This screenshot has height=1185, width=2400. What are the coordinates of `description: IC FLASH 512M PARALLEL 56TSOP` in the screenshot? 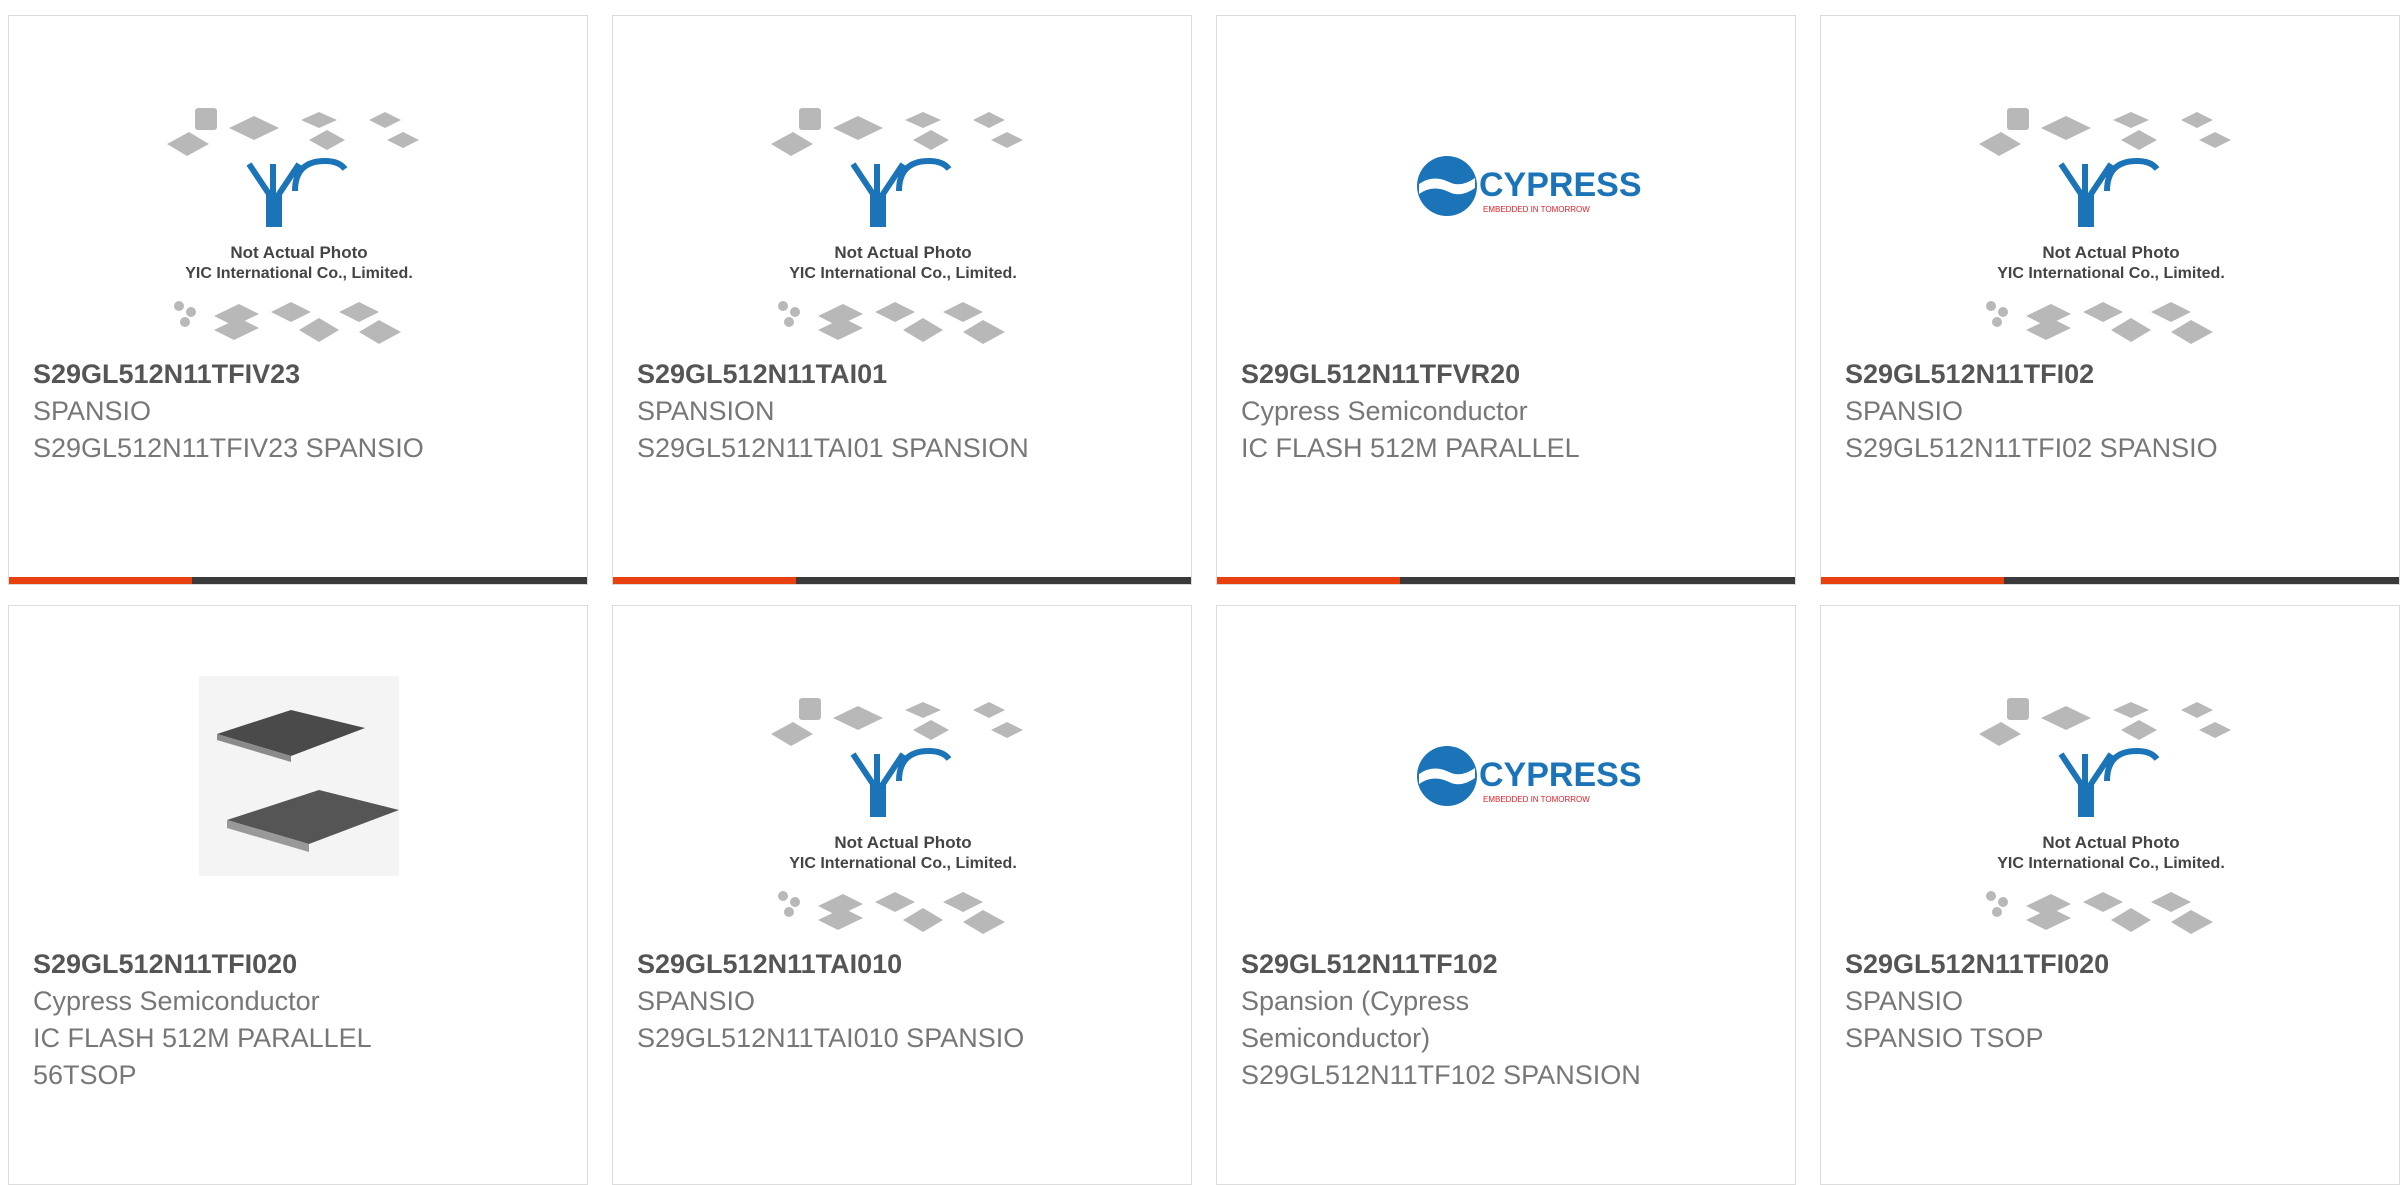 It's located at (202, 1056).